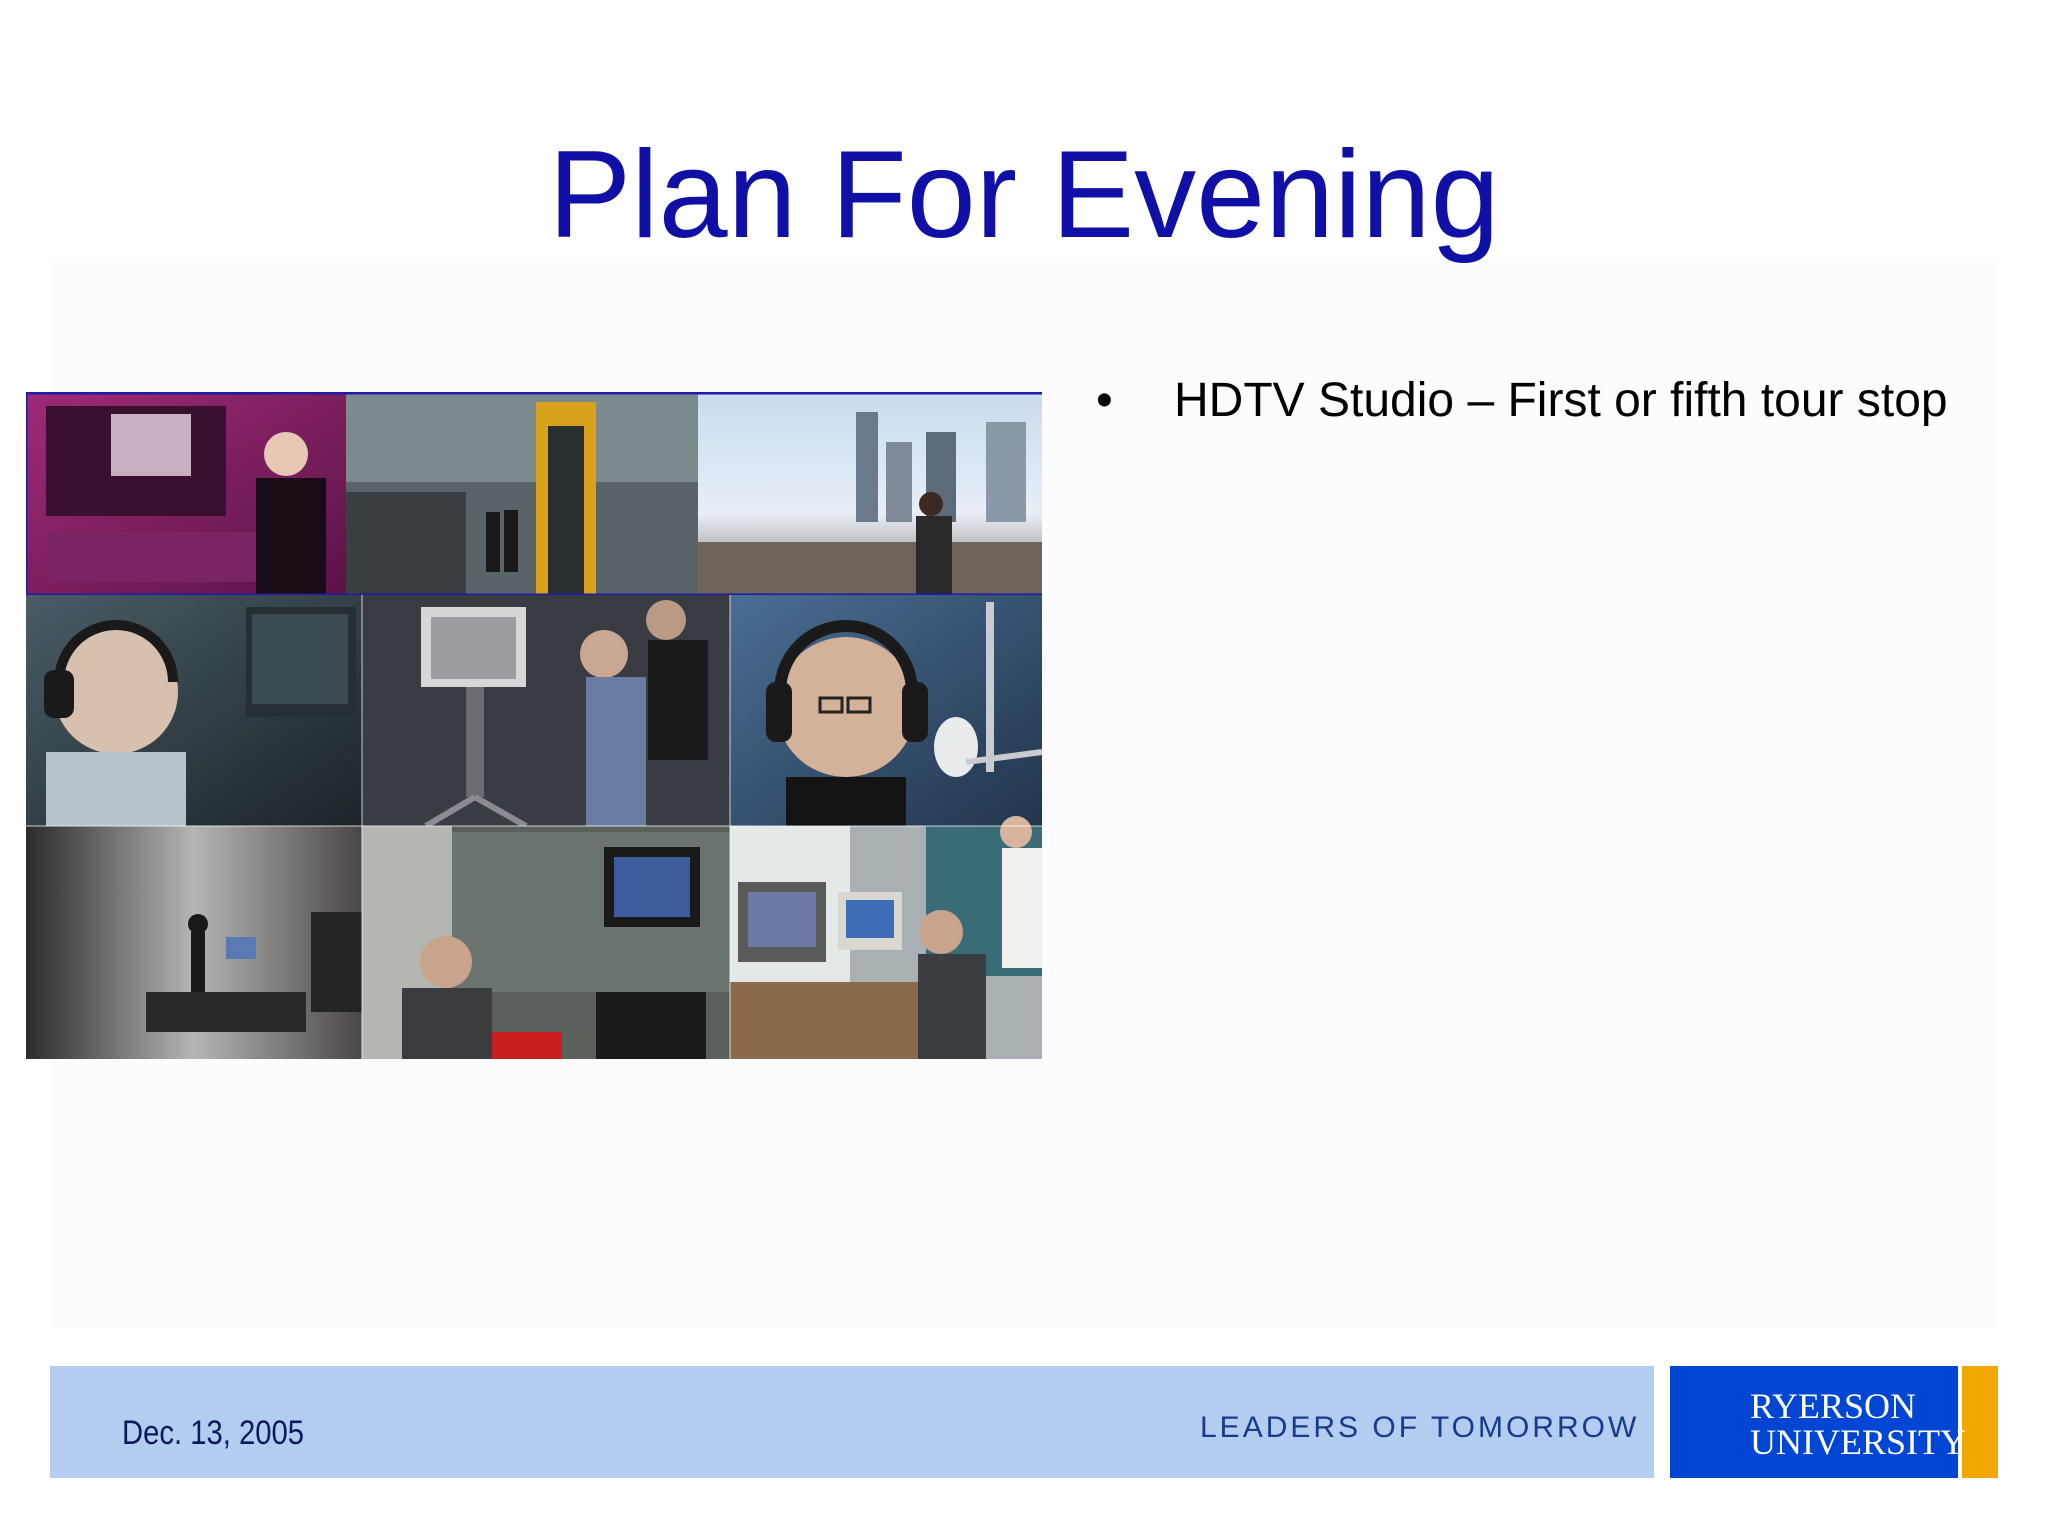 Image resolution: width=2048 pixels, height=1536 pixels. I want to click on photo-editing-suite, so click(886, 937).